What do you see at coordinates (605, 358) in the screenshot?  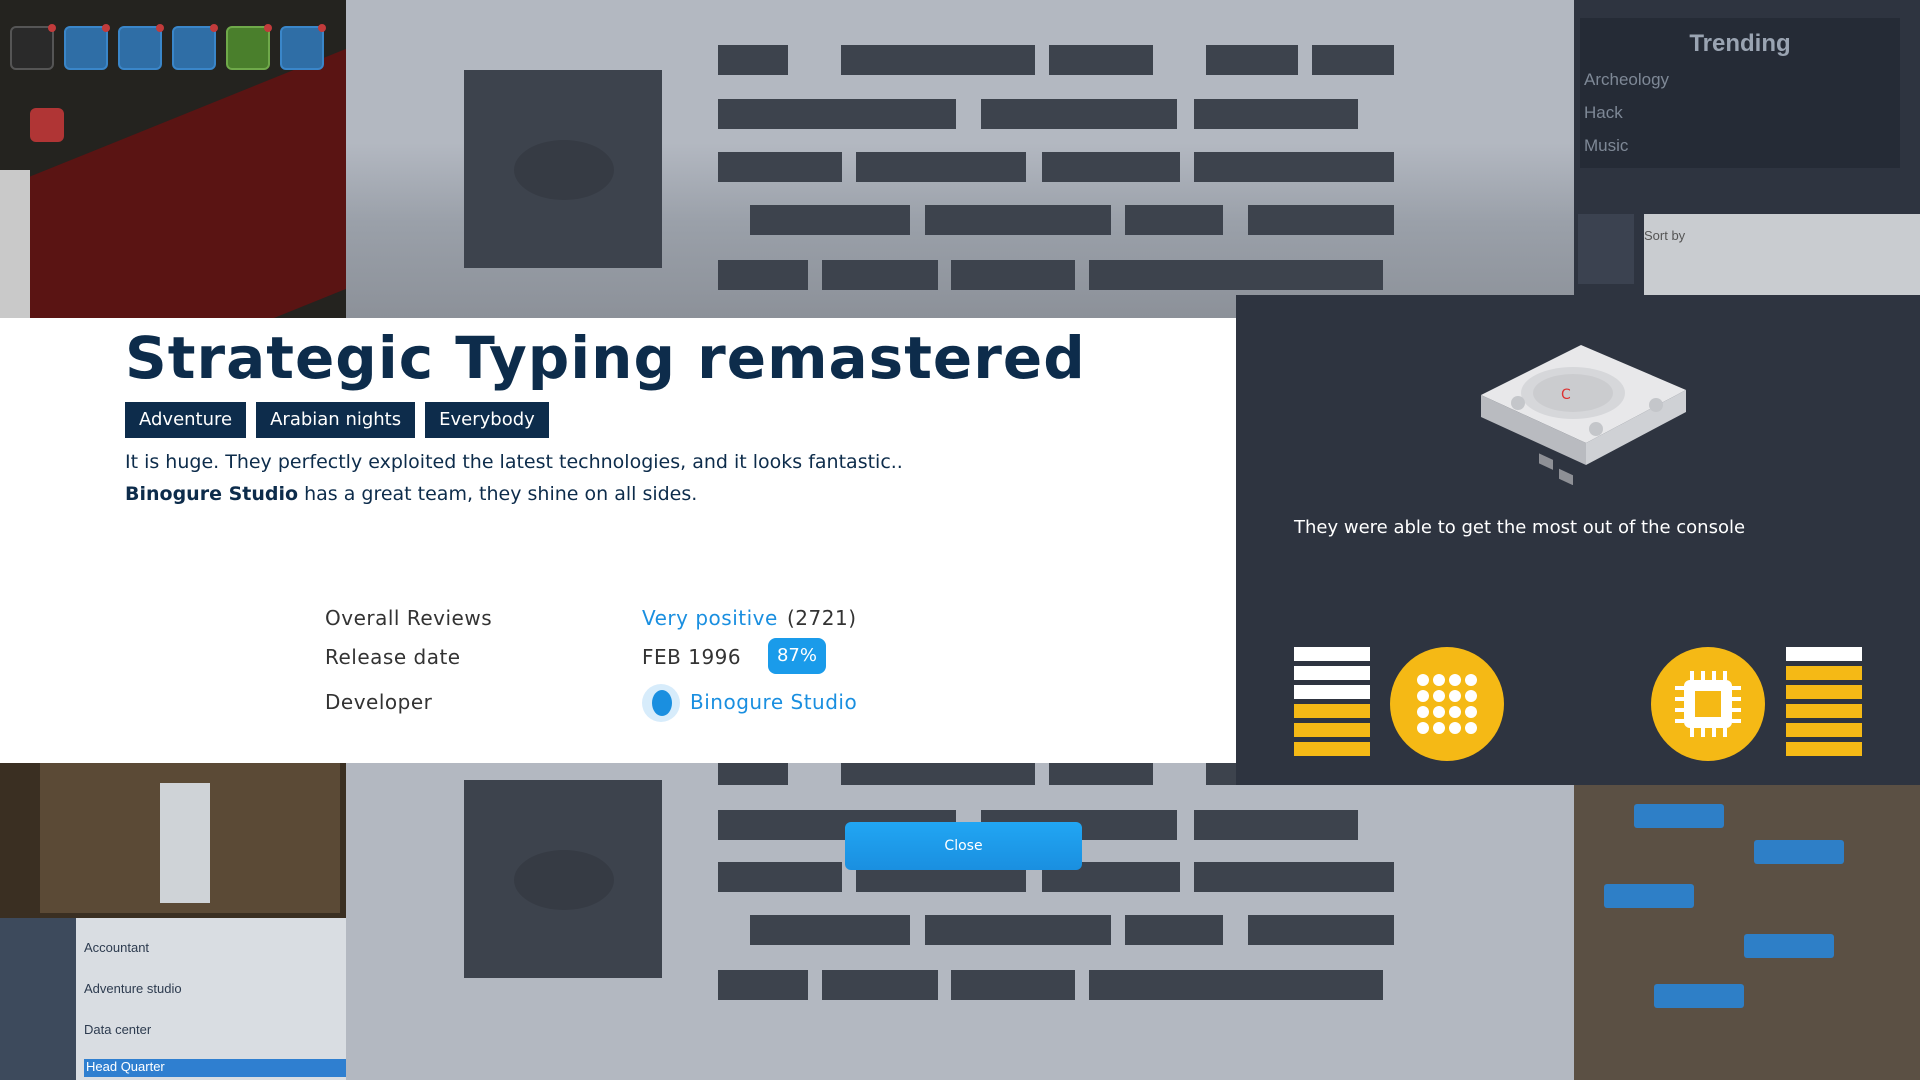 I see `game-title: Strategic Typing remastered` at bounding box center [605, 358].